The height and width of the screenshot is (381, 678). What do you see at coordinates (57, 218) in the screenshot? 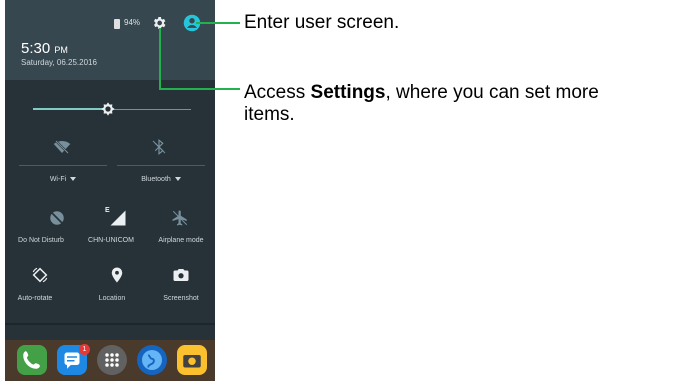
I see `do-not-disturb-icon` at bounding box center [57, 218].